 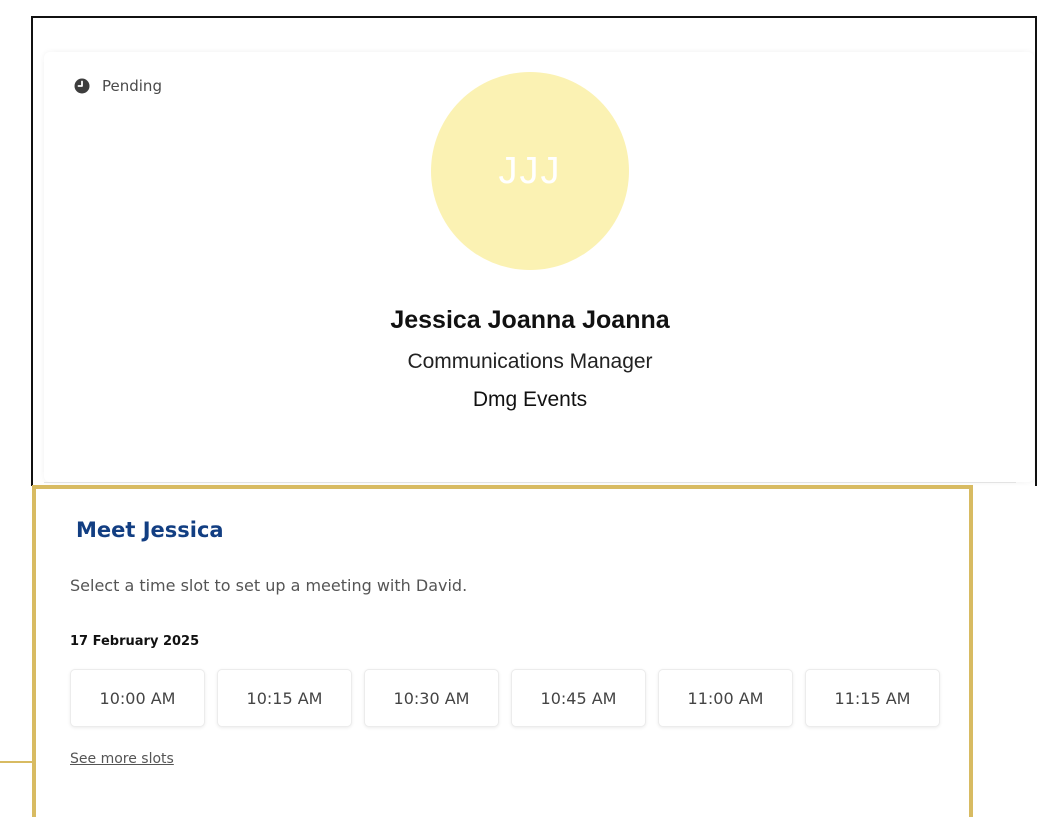 I want to click on meeting-date: 17 February 2025, so click(x=135, y=641).